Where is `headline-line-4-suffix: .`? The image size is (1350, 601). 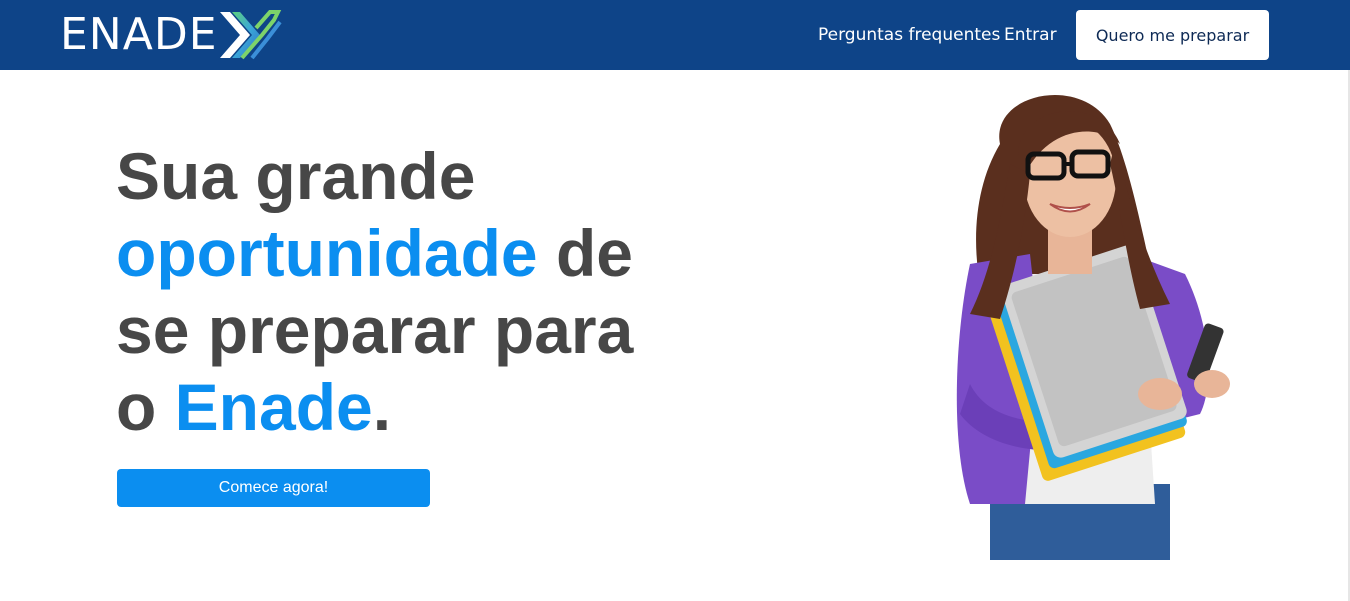
headline-line-4-suffix: . is located at coordinates (382, 407).